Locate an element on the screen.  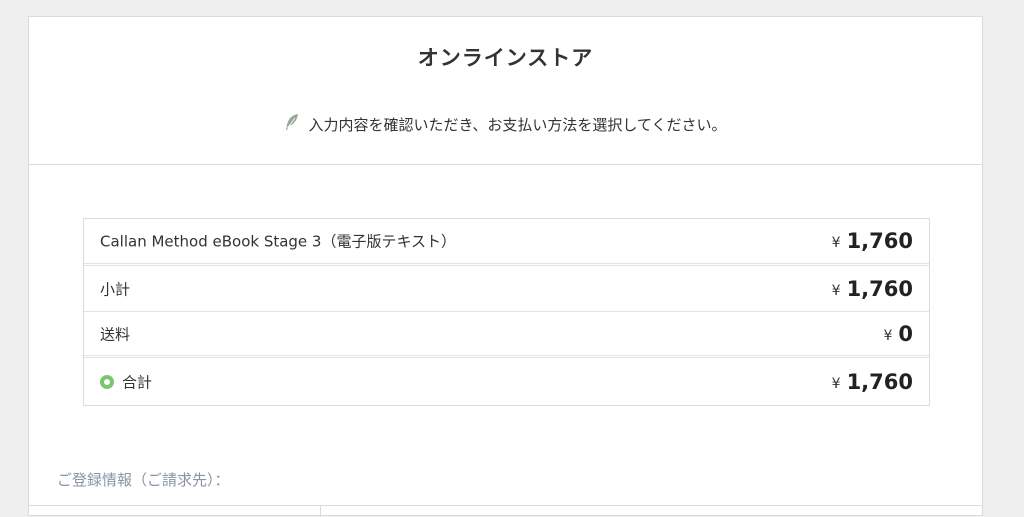
instruction-label: 入力内容を確認いただき、お支払い方法を選択してください。 is located at coordinates (517, 125).